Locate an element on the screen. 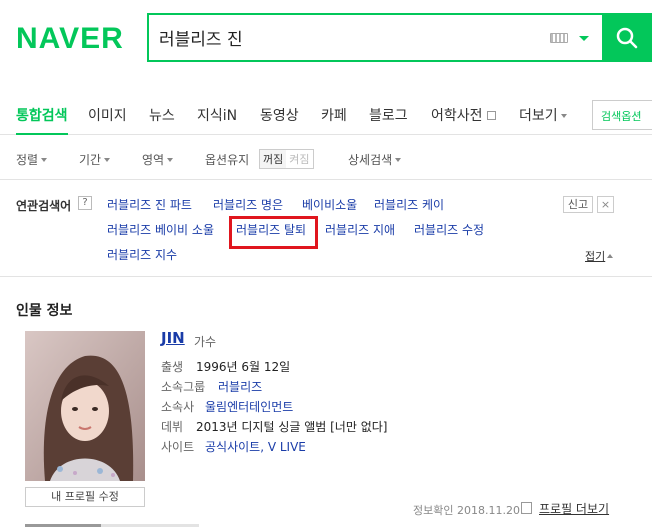  search-box is located at coordinates (374, 37).